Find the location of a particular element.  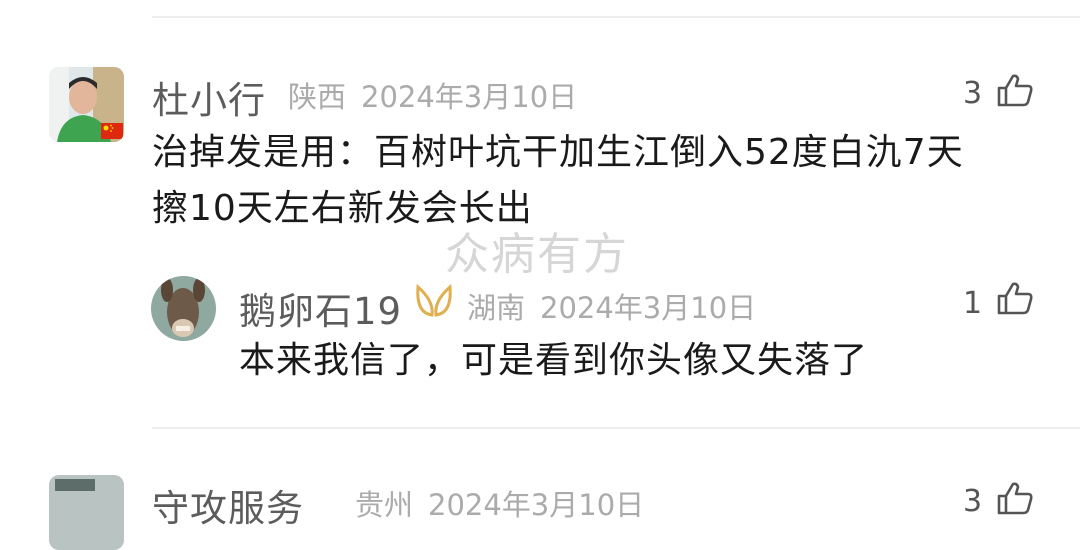

comment-content: 本来我信了，可是看到你头像又失落了 is located at coordinates (554, 360).